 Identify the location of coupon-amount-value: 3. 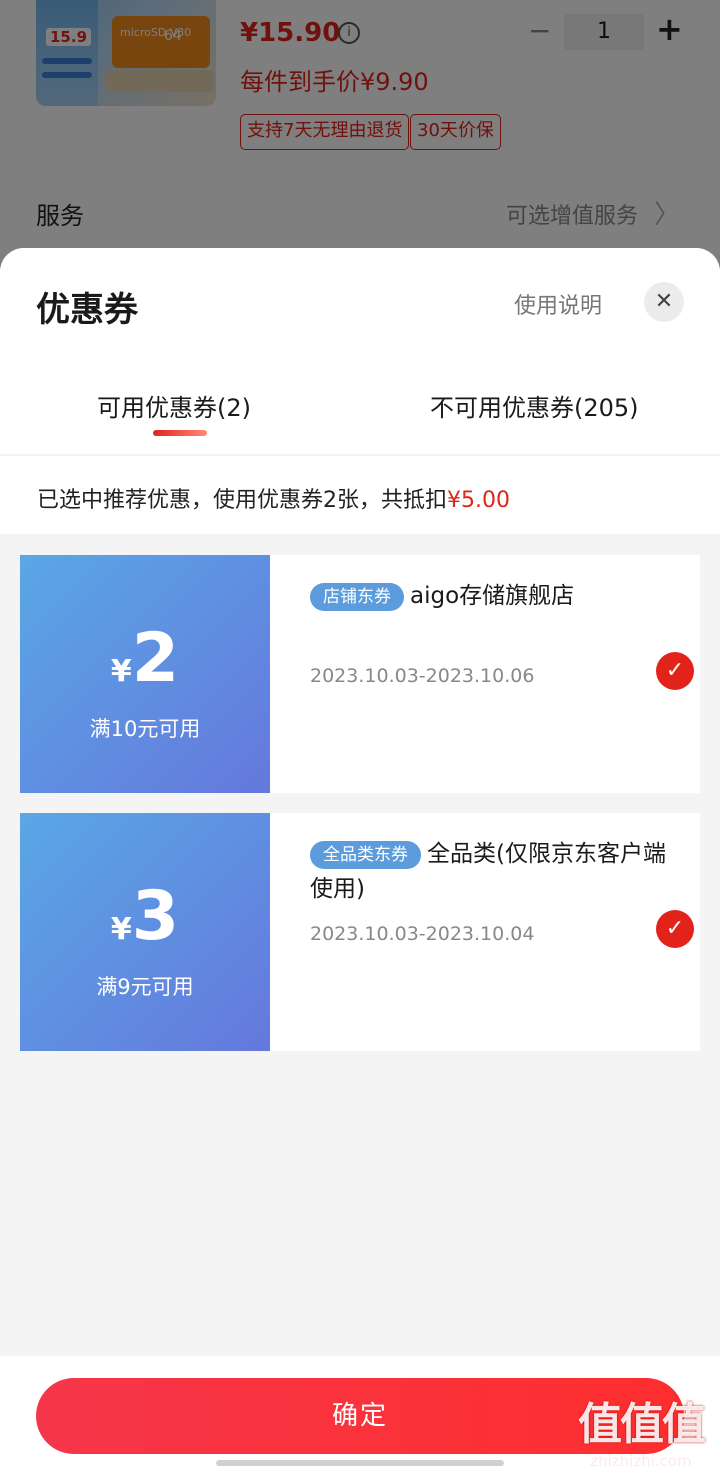
(155, 916).